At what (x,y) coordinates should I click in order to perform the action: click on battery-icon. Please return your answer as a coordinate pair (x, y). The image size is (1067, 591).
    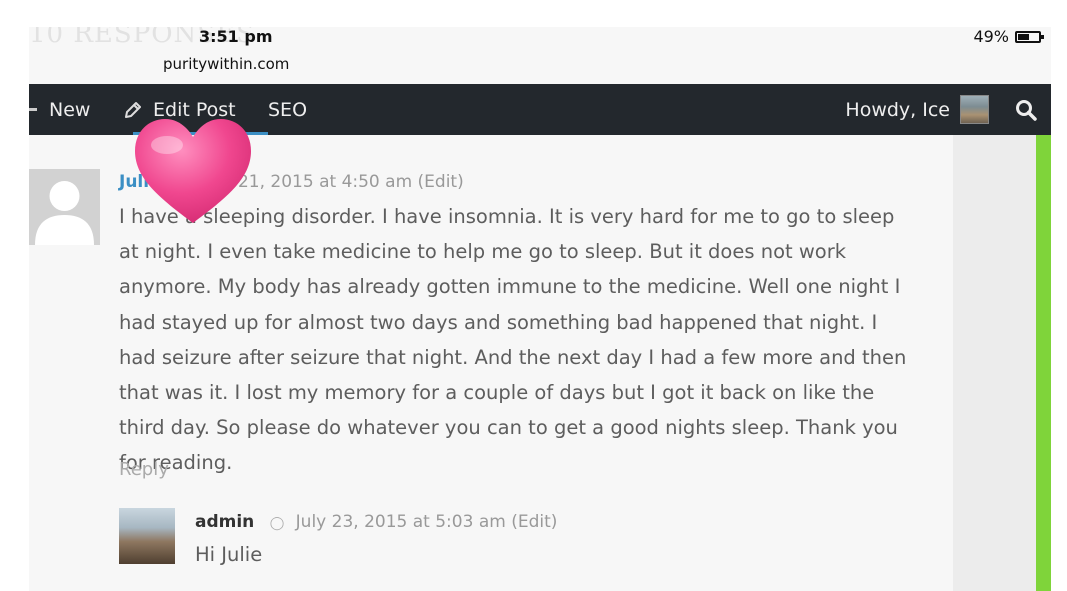
    Looking at the image, I should click on (1029, 36).